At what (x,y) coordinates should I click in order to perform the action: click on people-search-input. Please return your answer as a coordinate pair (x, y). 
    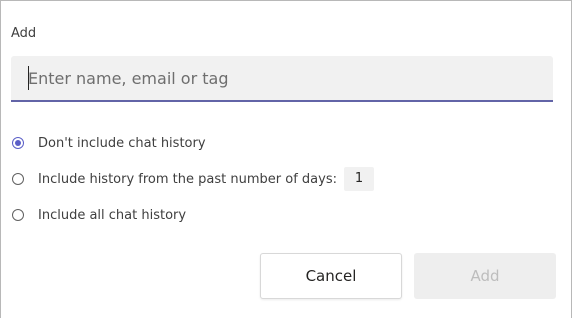
    Looking at the image, I should click on (282, 79).